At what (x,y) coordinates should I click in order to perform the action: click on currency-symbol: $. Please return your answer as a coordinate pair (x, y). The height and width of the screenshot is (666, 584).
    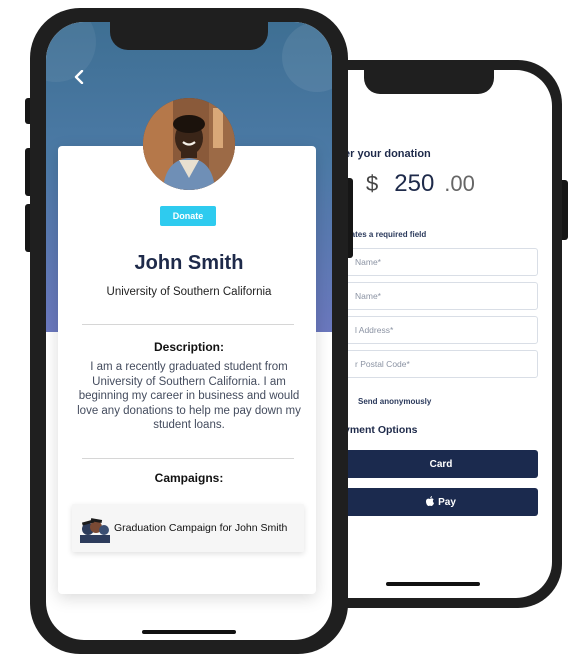
    Looking at the image, I should click on (372, 183).